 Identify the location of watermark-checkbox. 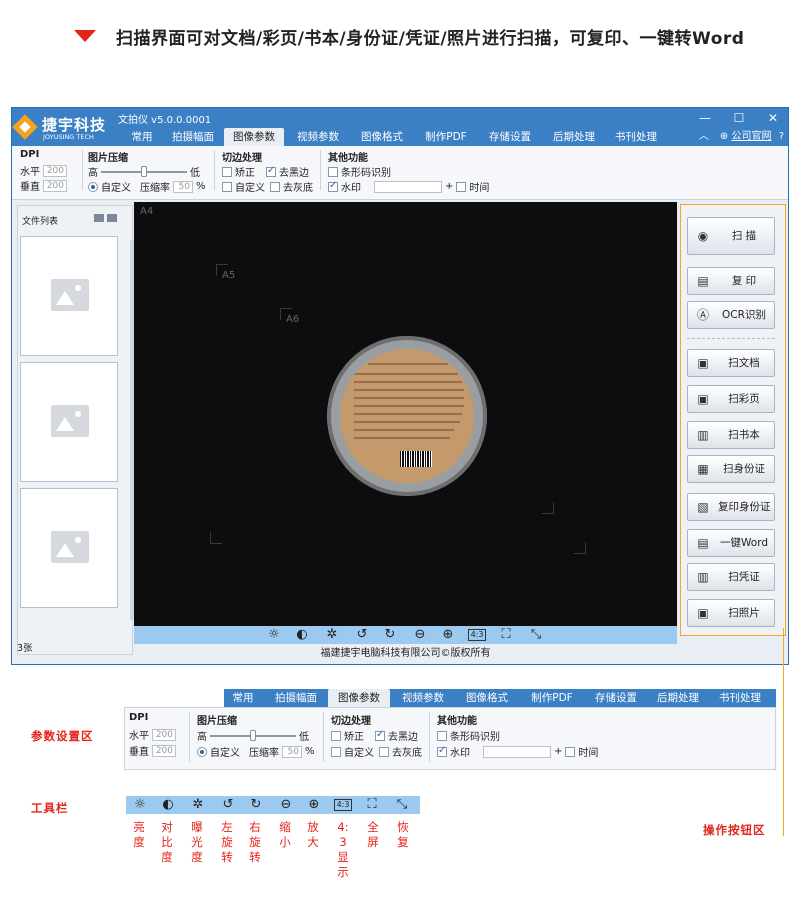
(333, 186).